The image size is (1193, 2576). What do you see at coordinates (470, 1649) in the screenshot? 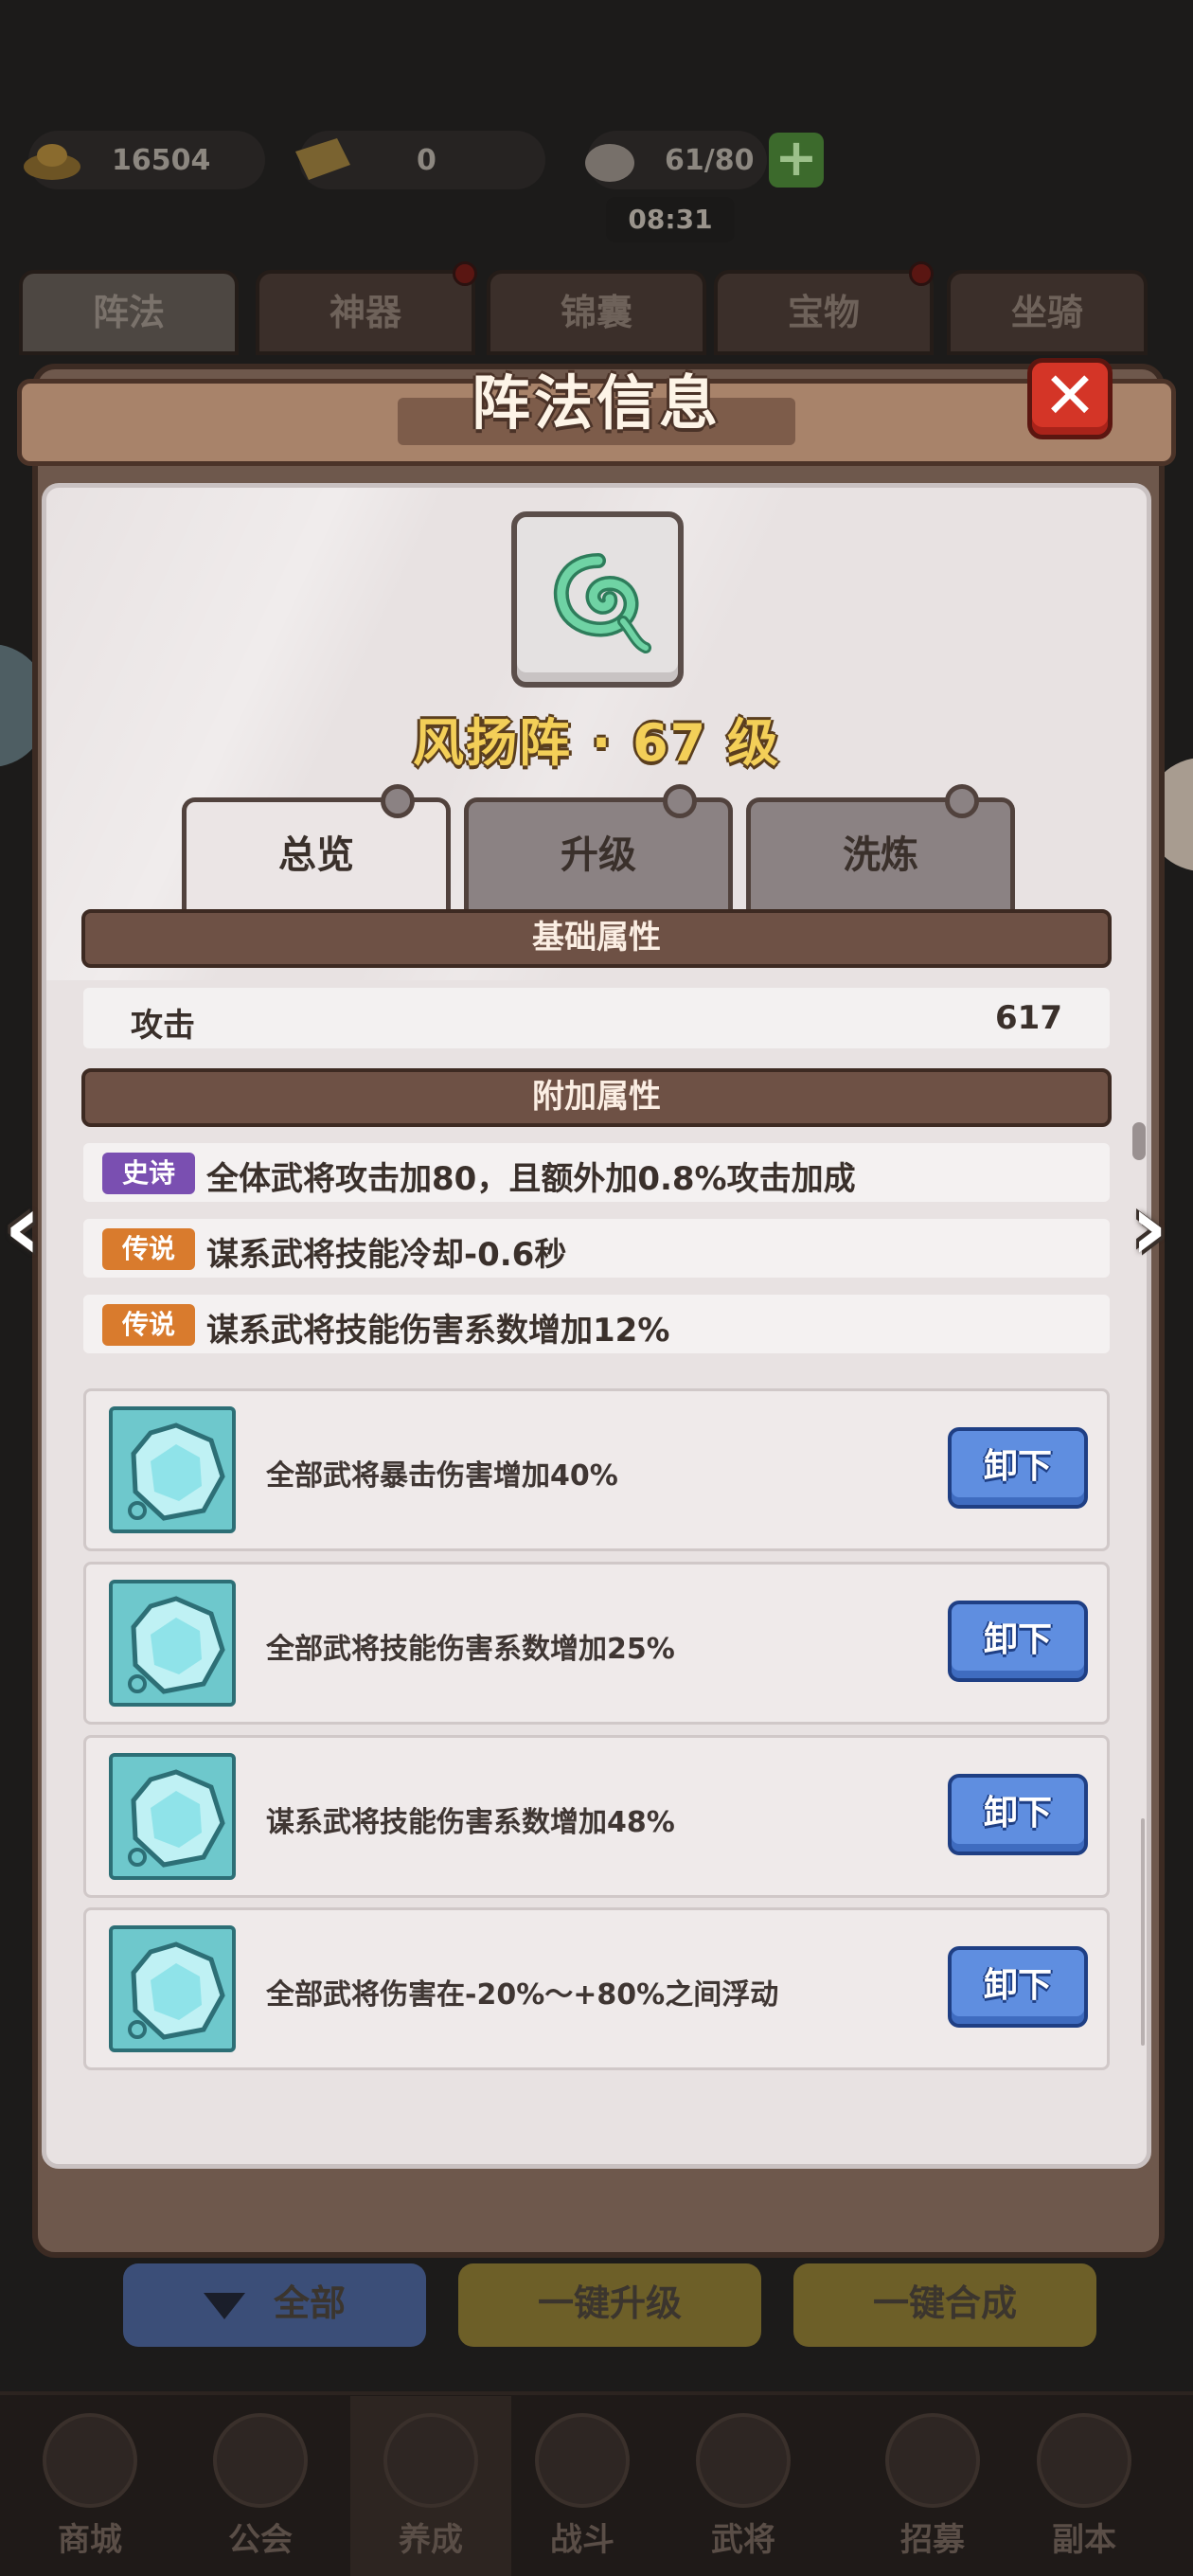
I see `gem-effect-text: 全部武将技能伤害系数增加25%` at bounding box center [470, 1649].